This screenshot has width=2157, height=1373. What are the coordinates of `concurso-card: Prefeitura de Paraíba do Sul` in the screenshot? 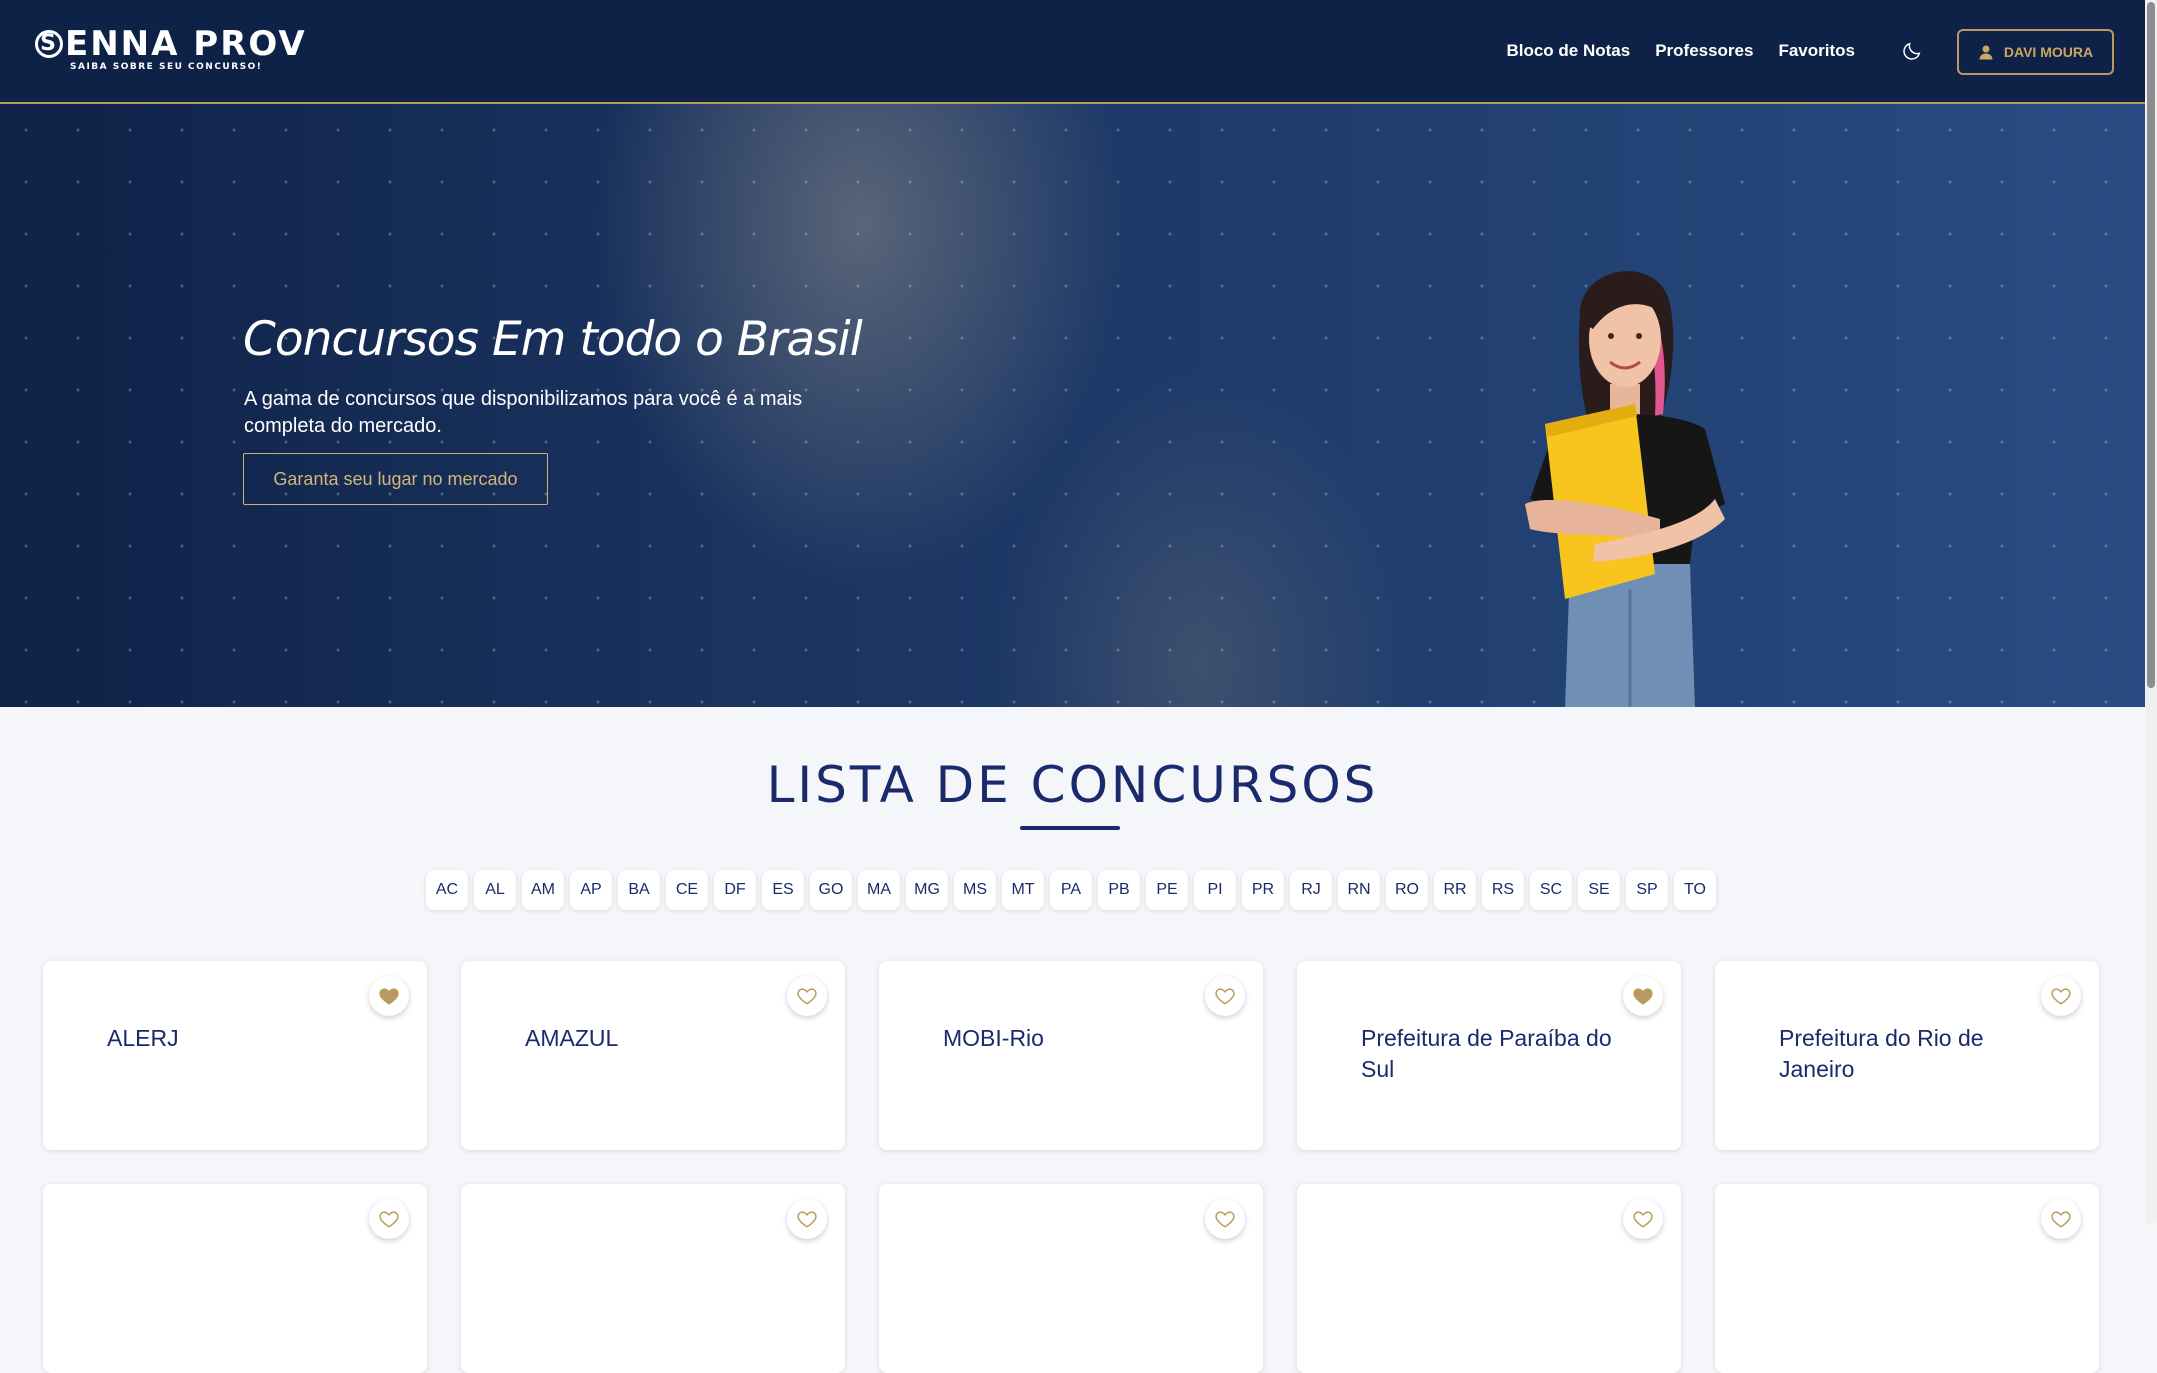 It's located at (1489, 1055).